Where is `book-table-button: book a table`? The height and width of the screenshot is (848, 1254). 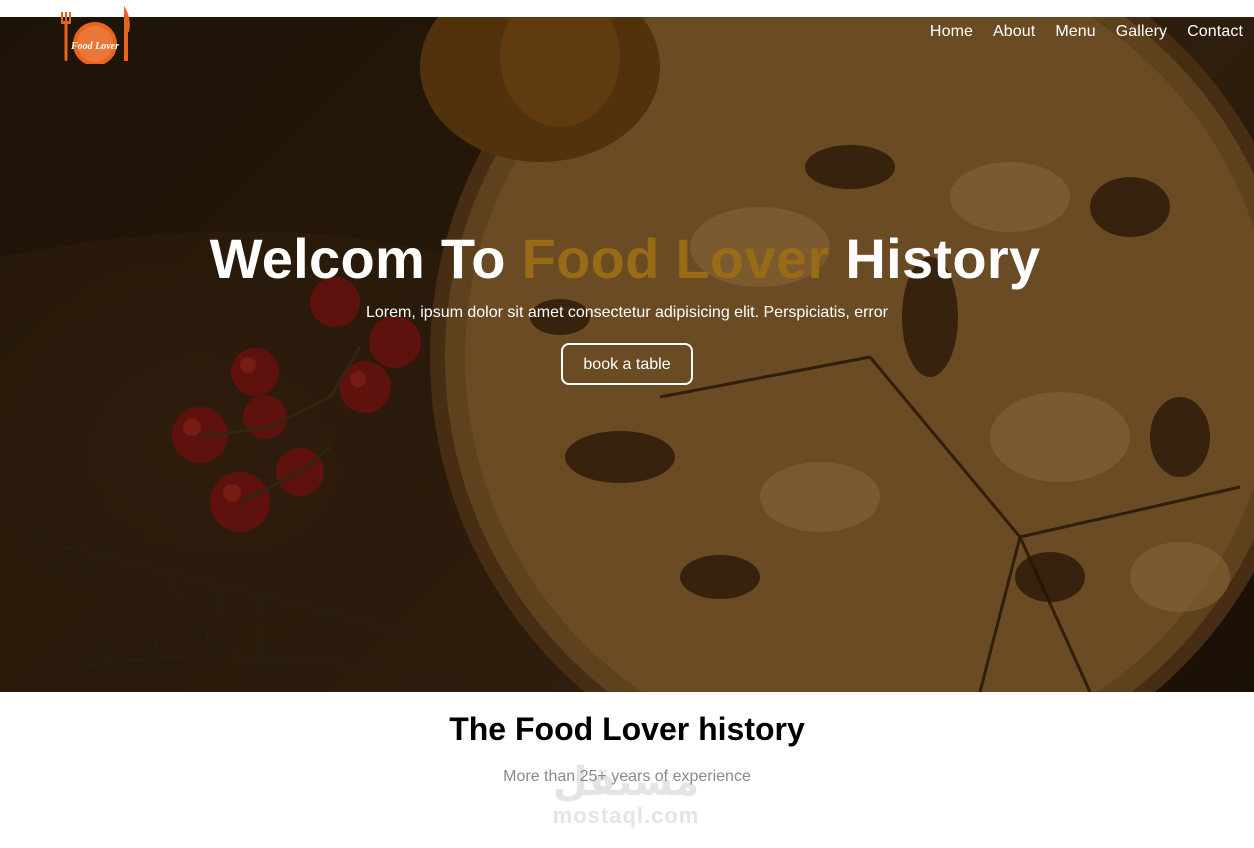 book-table-button: book a table is located at coordinates (627, 364).